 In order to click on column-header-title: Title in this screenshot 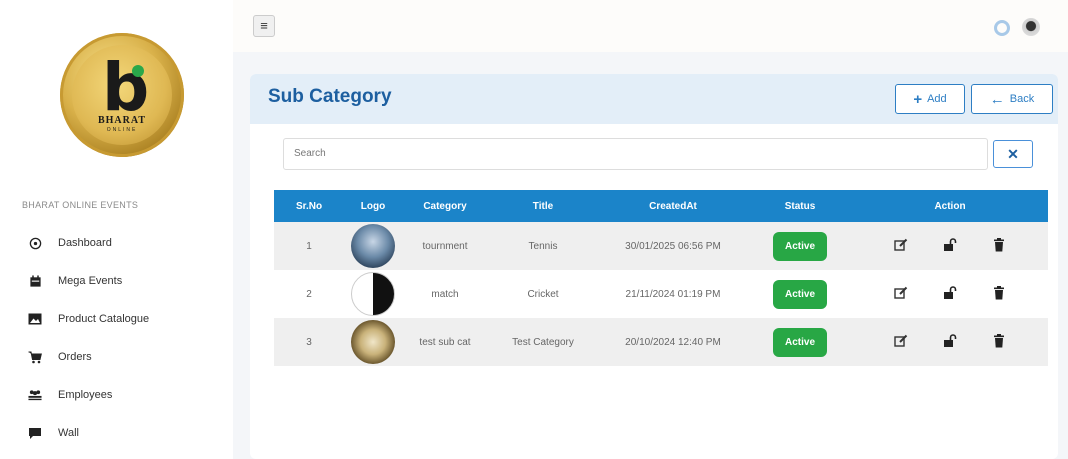, I will do `click(543, 206)`.